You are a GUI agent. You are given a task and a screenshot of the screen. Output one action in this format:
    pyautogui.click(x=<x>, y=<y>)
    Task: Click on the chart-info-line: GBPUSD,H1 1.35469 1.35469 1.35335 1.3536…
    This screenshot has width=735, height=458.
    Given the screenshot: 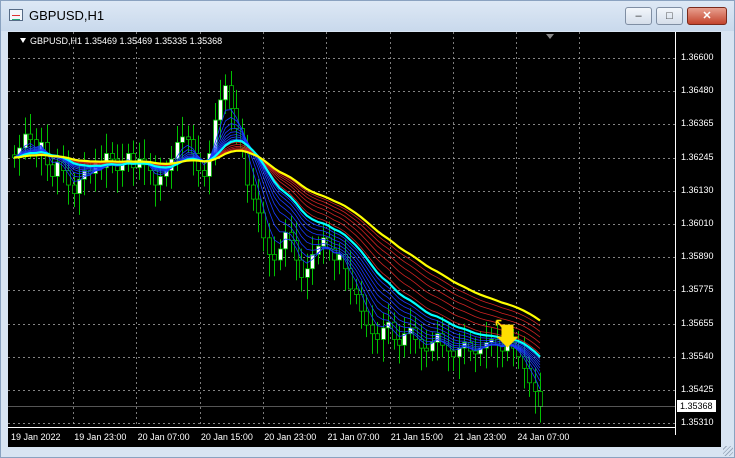 What is the action you would take?
    pyautogui.click(x=121, y=41)
    